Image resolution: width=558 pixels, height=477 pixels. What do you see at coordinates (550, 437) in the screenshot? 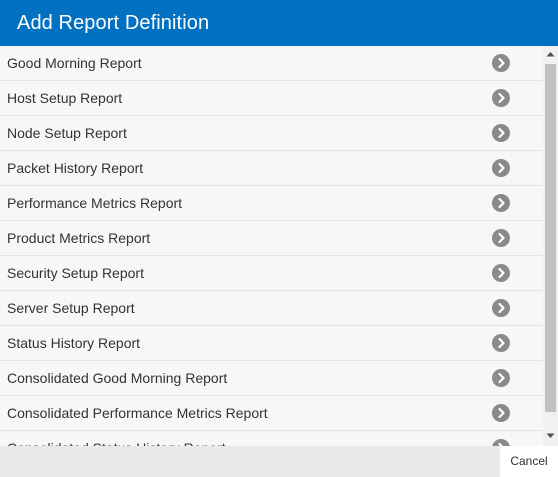
I see `scroll-down-arrow-icon` at bounding box center [550, 437].